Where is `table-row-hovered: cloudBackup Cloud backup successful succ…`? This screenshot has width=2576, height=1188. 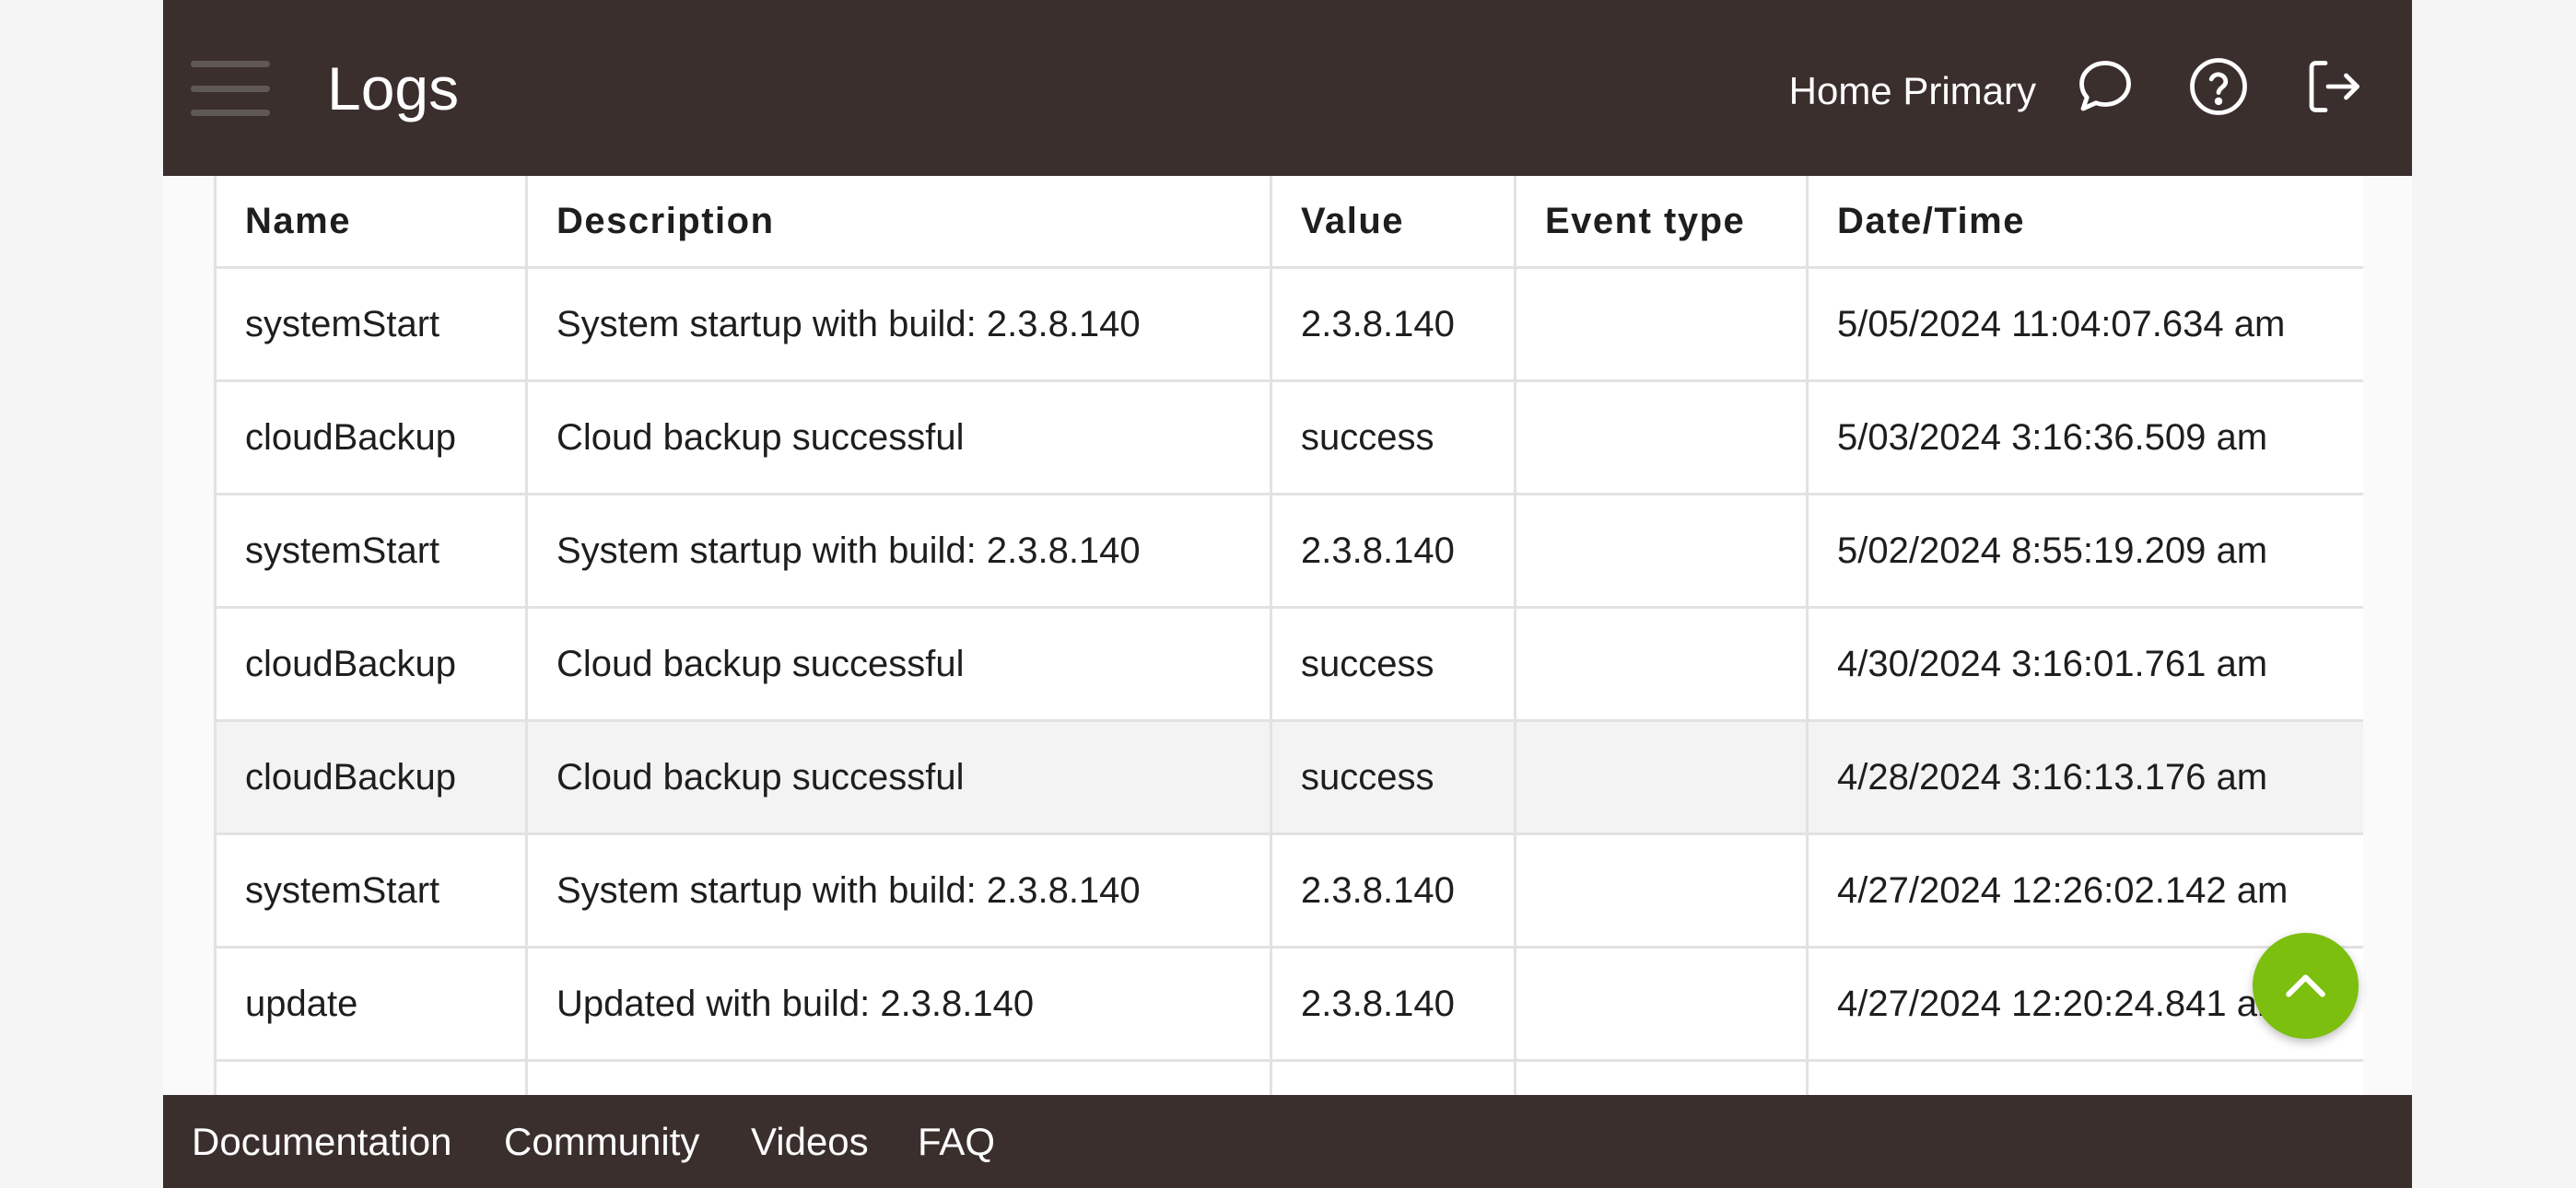 table-row-hovered: cloudBackup Cloud backup successful succ… is located at coordinates (1288, 777).